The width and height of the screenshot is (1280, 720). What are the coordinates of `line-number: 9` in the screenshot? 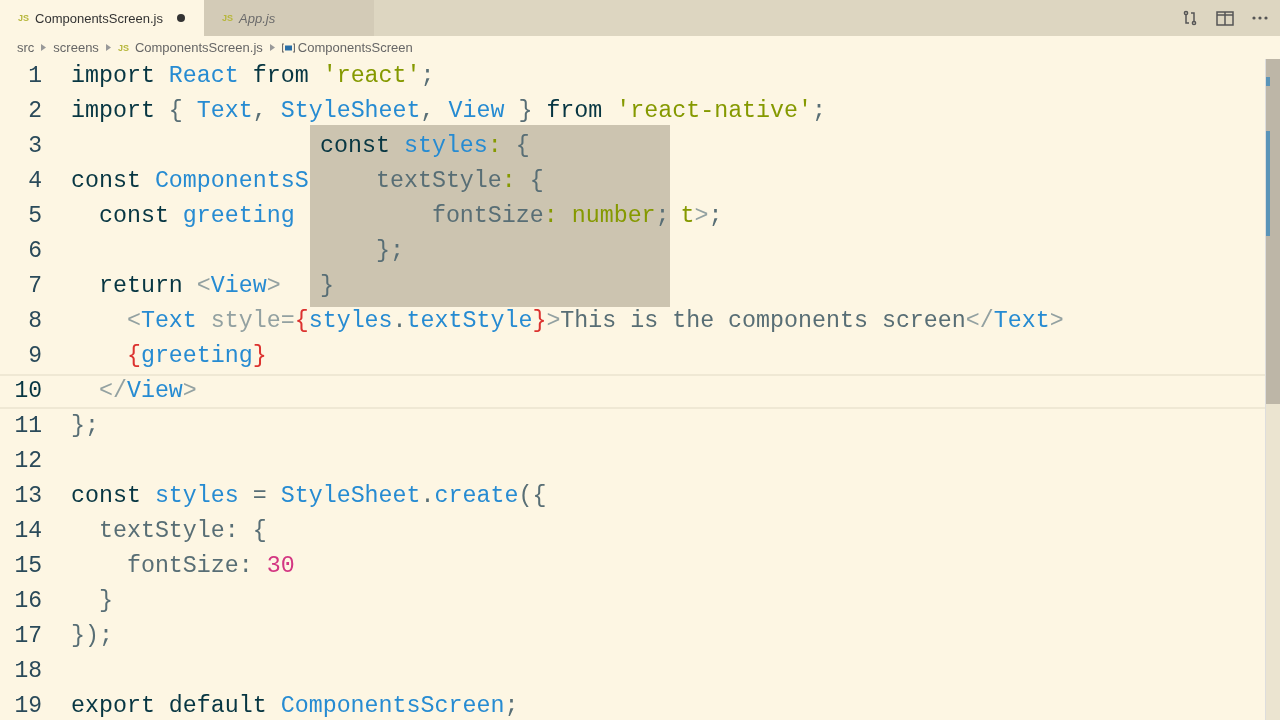 It's located at (34, 356).